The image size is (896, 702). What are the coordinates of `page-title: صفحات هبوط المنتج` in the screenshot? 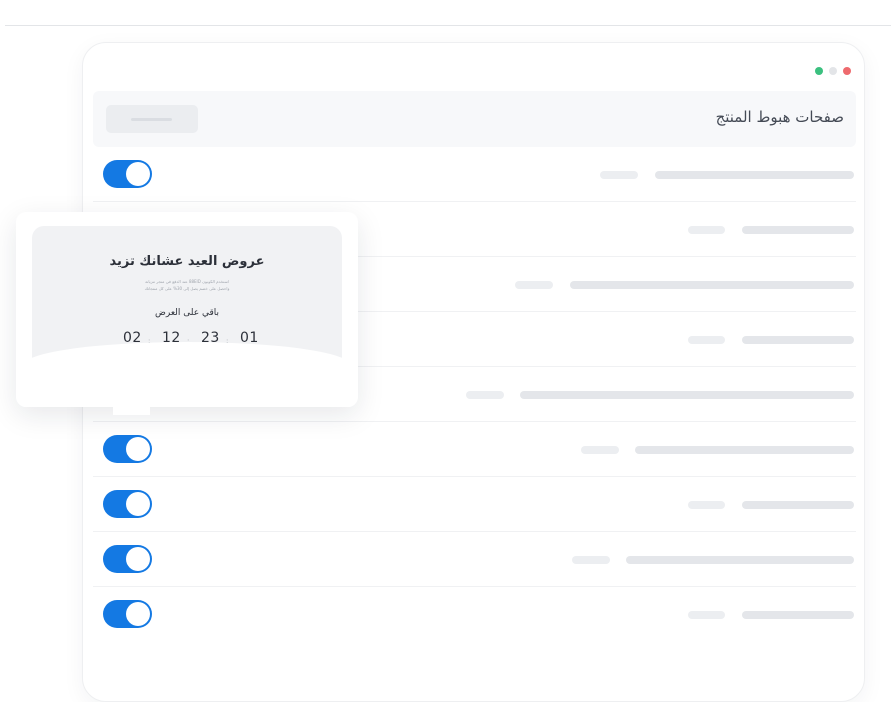 It's located at (779, 117).